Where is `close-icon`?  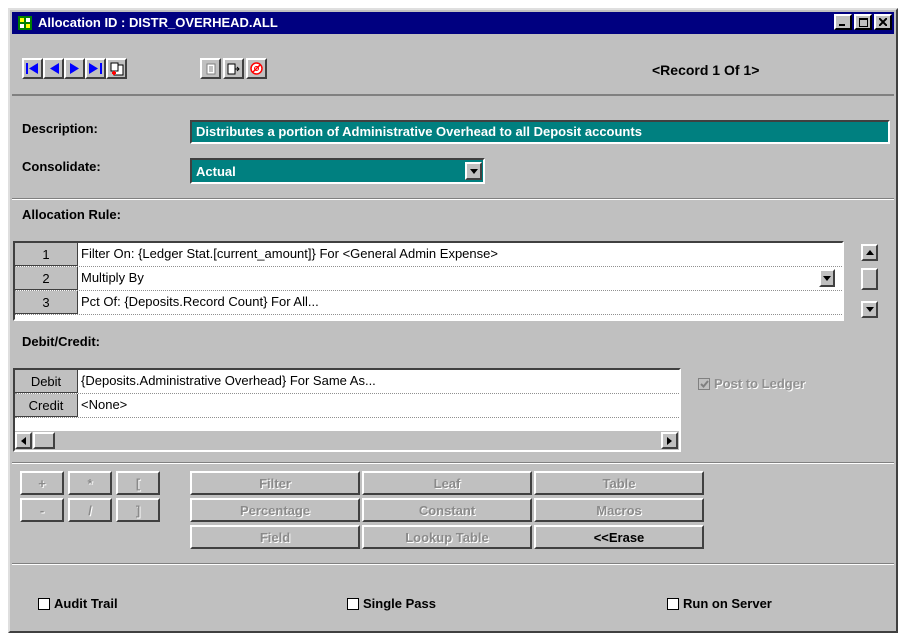 close-icon is located at coordinates (883, 22).